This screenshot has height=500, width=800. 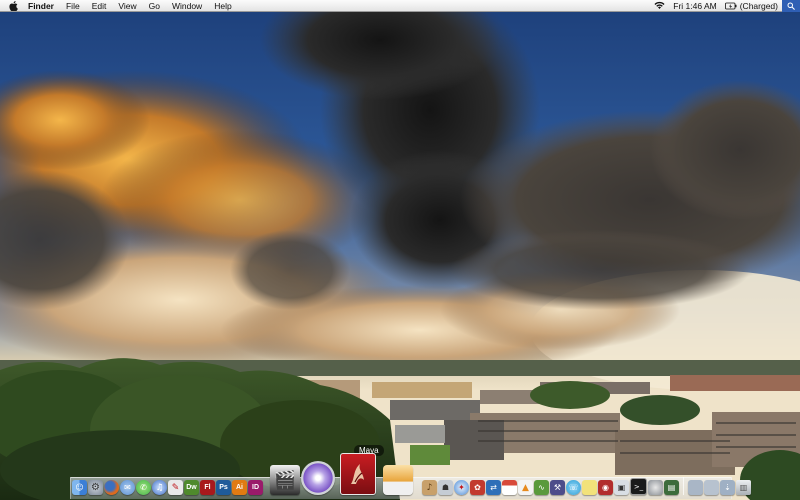 What do you see at coordinates (758, 5) in the screenshot?
I see `battery-status-label: (Charged)` at bounding box center [758, 5].